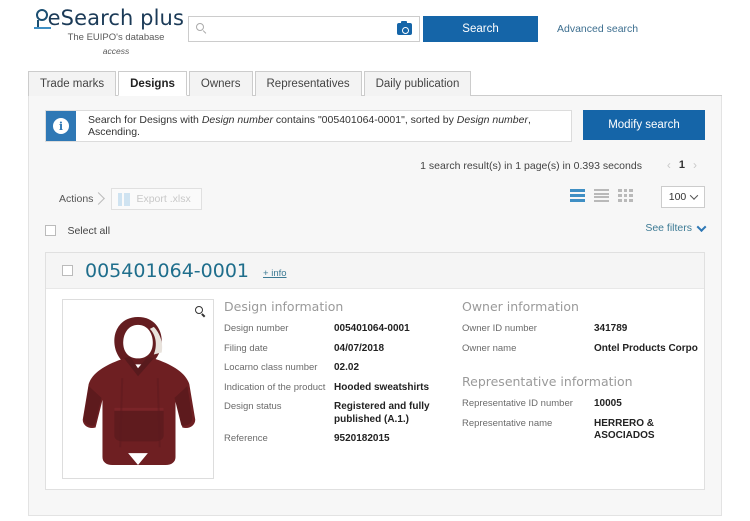 The image size is (750, 521). I want to click on image-search-button, so click(404, 29).